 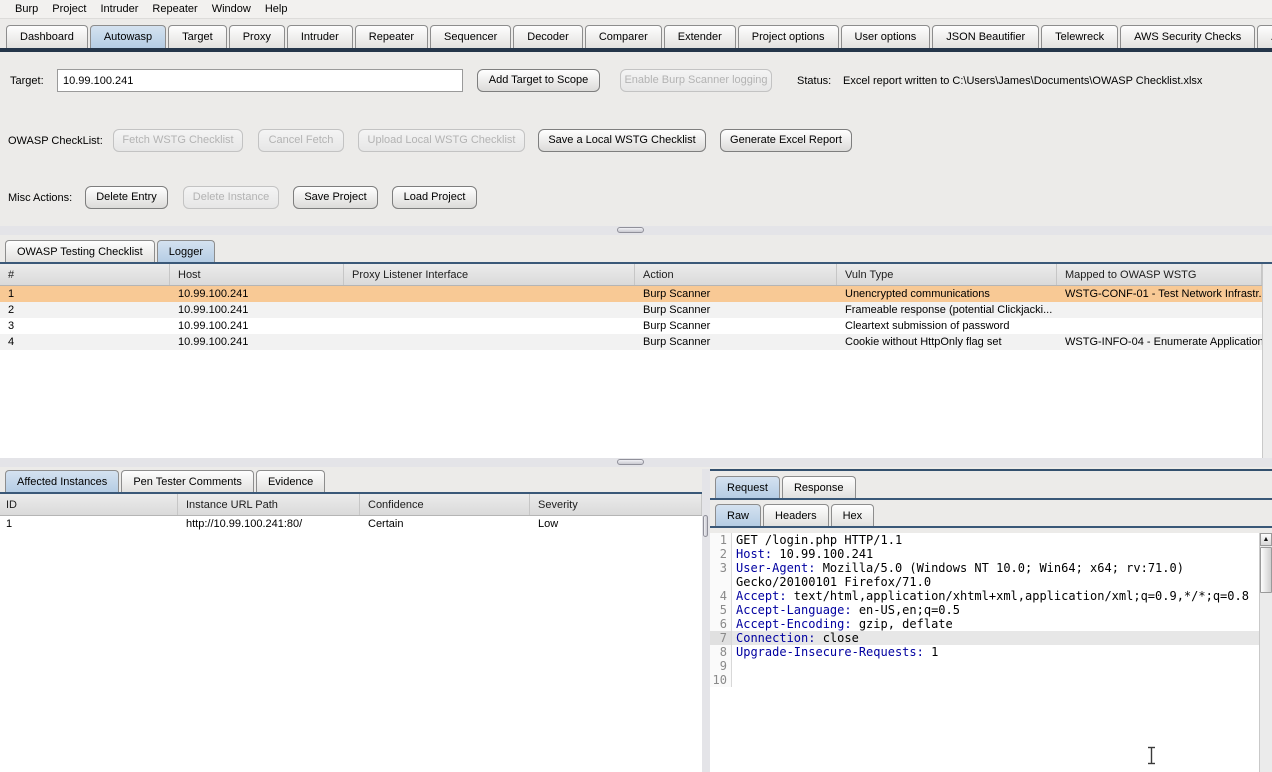 What do you see at coordinates (256, 36) in the screenshot?
I see `tab-proxy: Proxy` at bounding box center [256, 36].